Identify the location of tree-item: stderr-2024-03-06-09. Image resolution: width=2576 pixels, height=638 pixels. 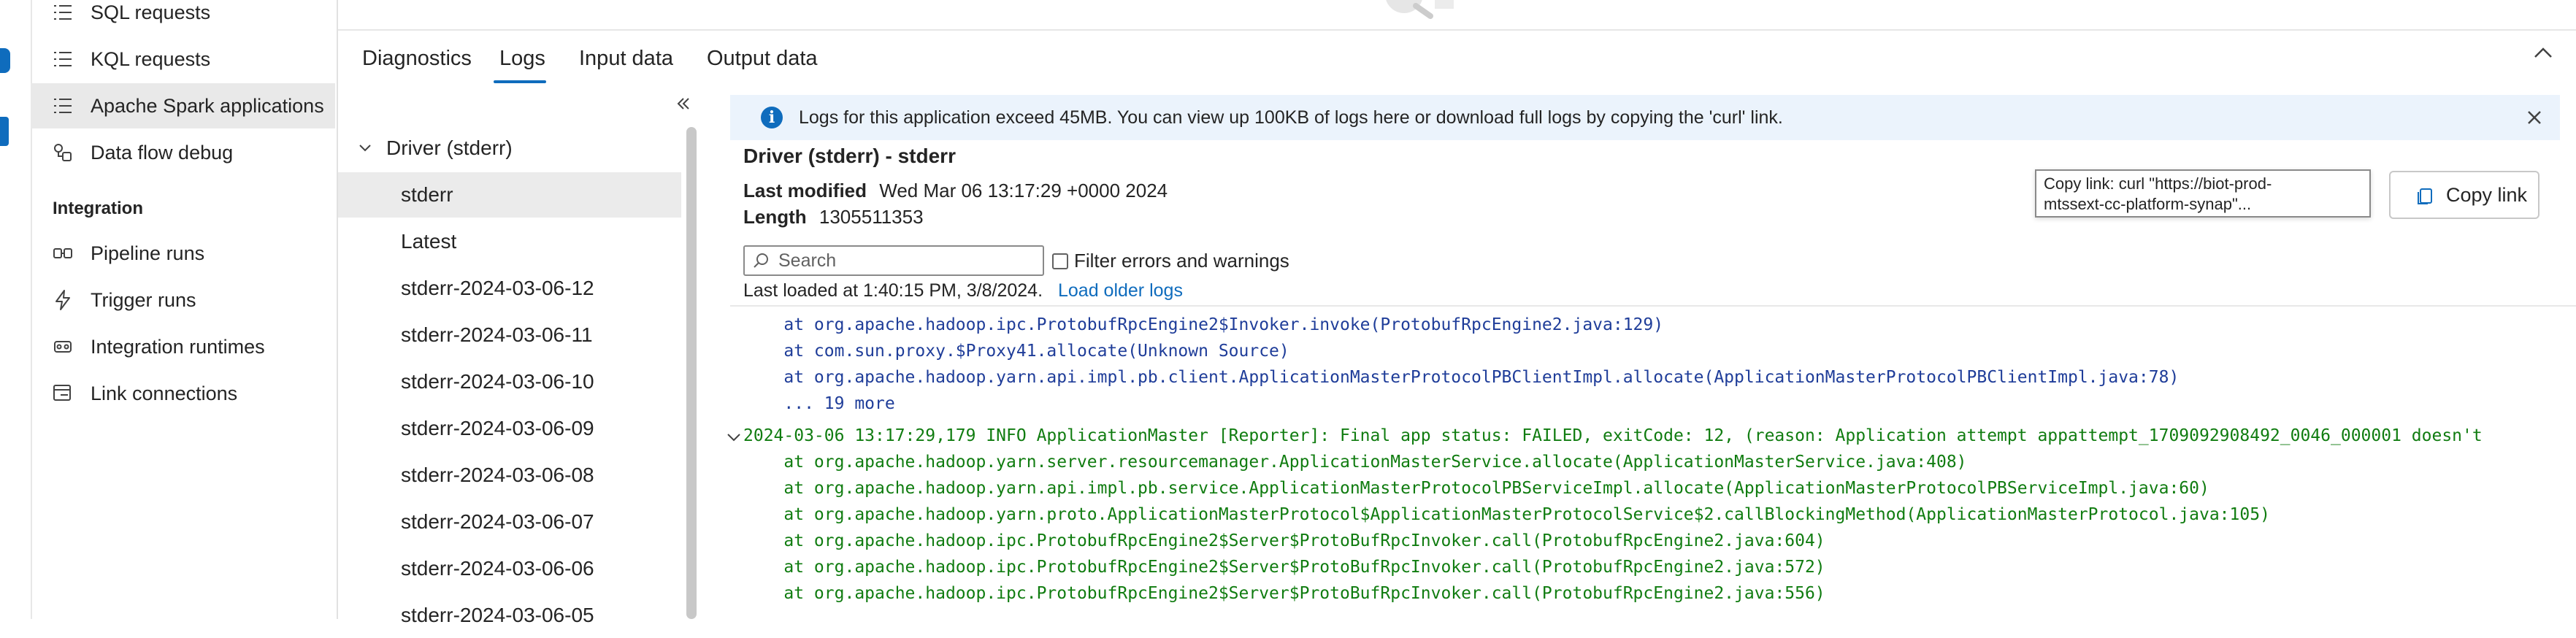
(509, 428).